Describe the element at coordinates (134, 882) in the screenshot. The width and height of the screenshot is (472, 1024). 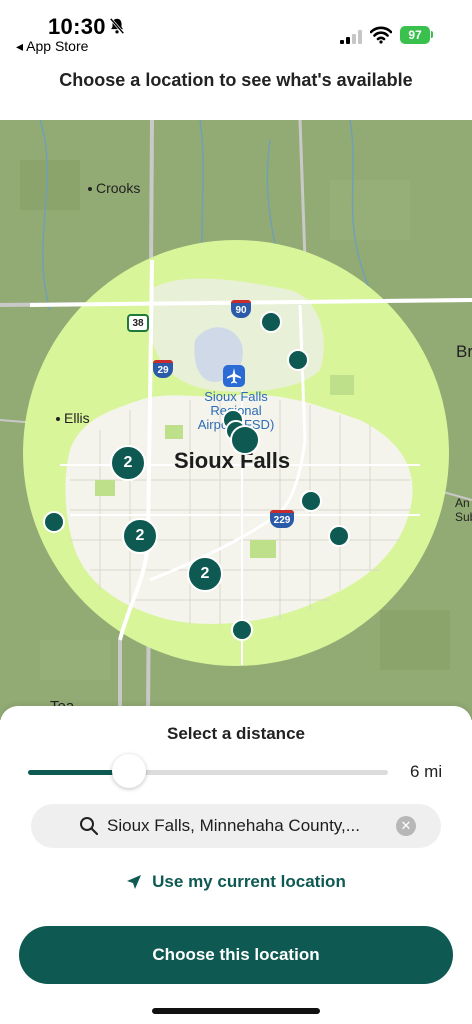
I see `location-arrow-icon` at that location.